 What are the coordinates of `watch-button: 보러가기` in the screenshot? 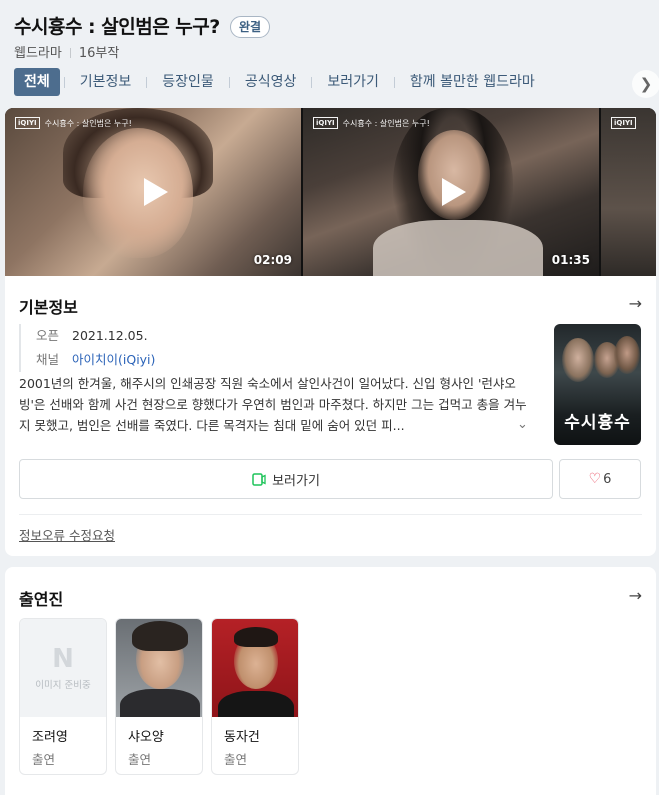 It's located at (286, 479).